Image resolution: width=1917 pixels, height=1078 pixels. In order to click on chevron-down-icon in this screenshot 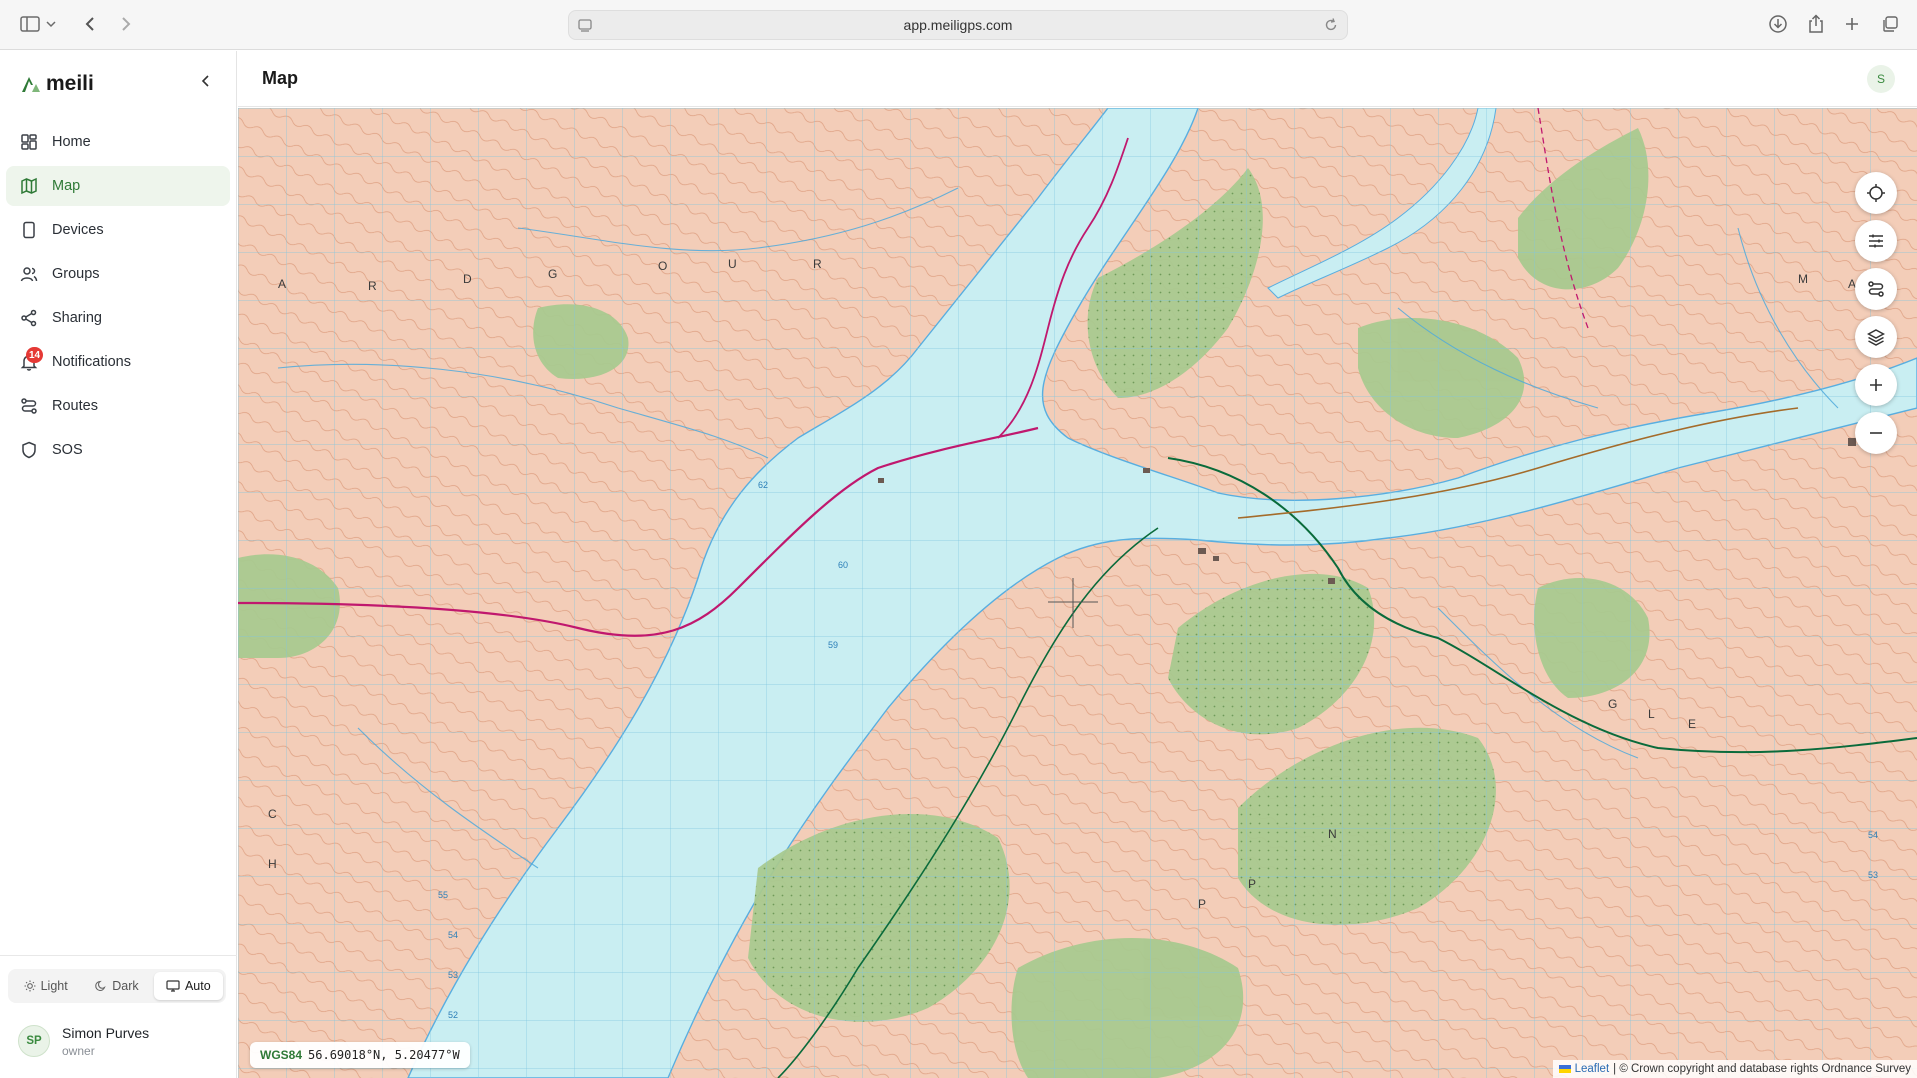, I will do `click(51, 24)`.